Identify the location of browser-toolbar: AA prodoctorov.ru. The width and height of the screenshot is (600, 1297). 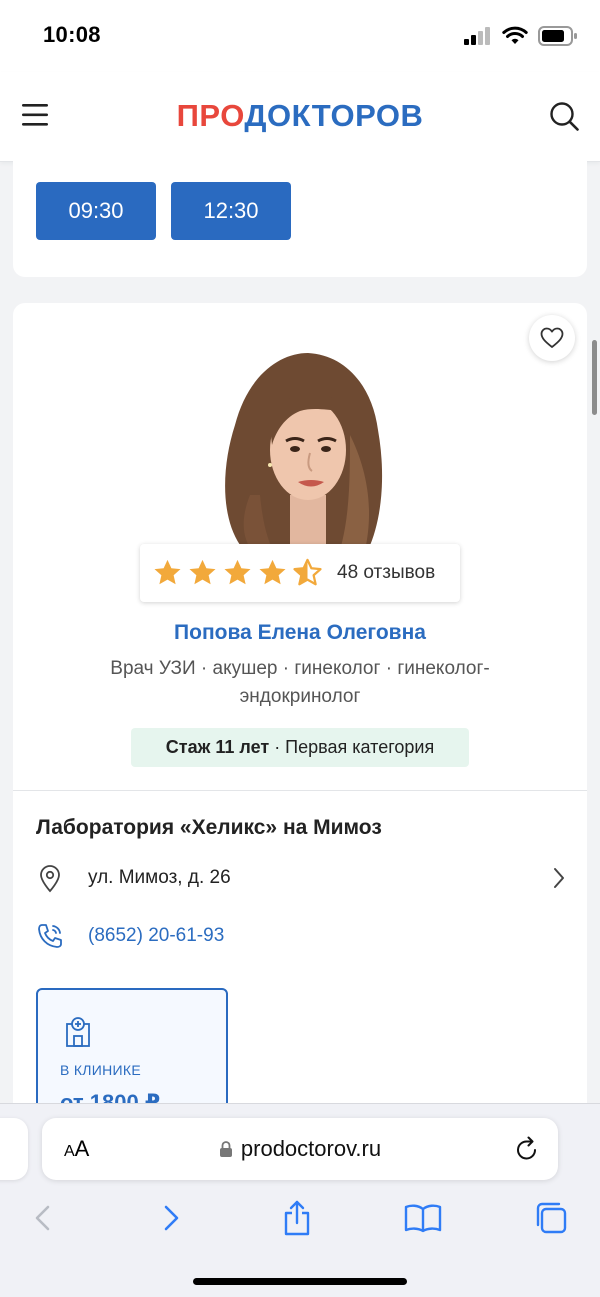
(300, 1200).